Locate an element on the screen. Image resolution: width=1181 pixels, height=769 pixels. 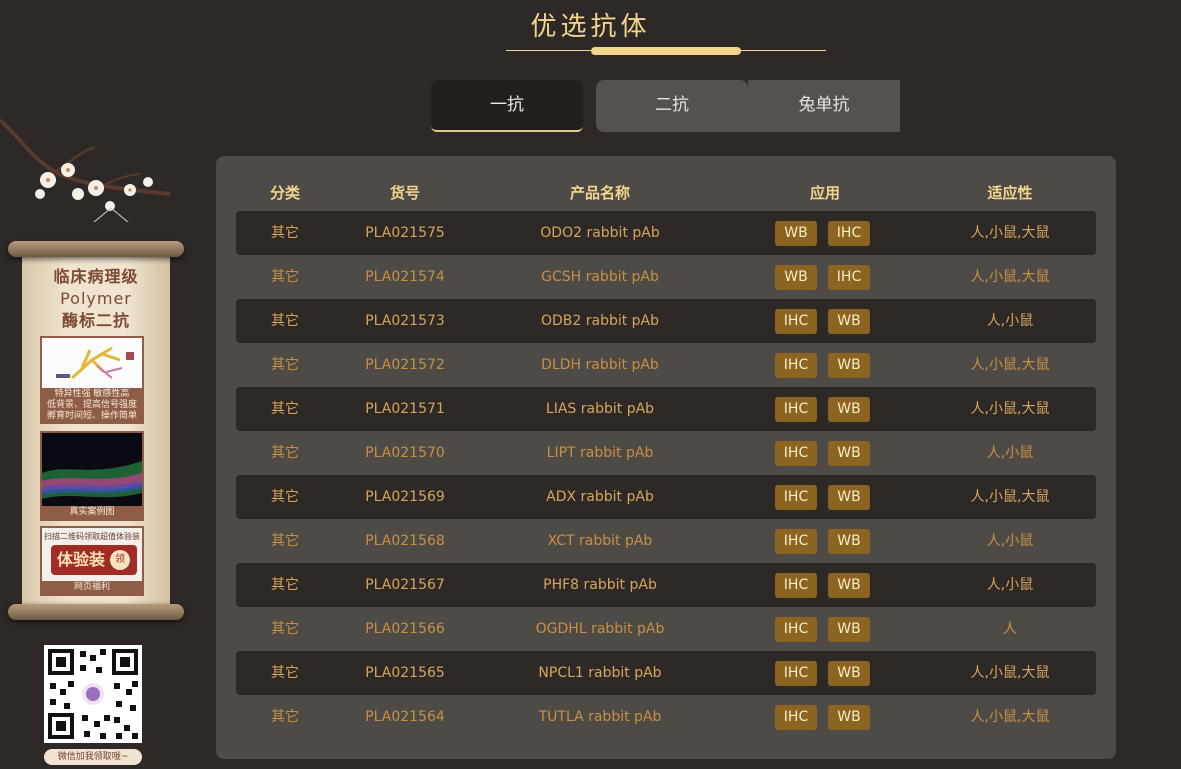
table-row: 其它 PLA021568 XCT rabbit pAb 人,小鼠 IHC WB is located at coordinates (666, 541).